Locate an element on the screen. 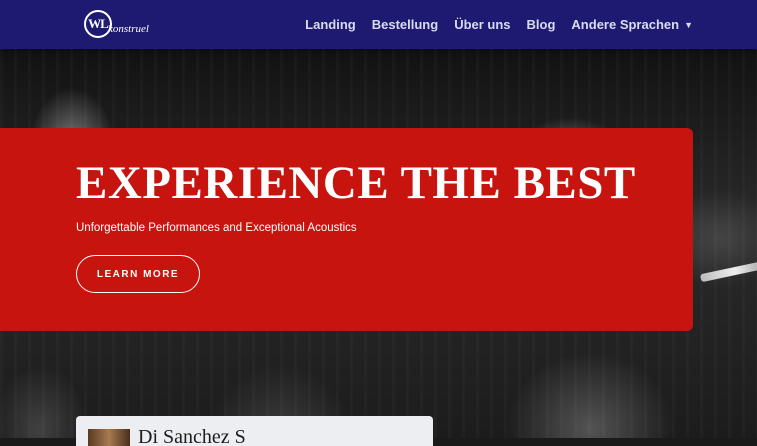 This screenshot has height=446, width=757. card-title: Di Sanchez S is located at coordinates (192, 436).